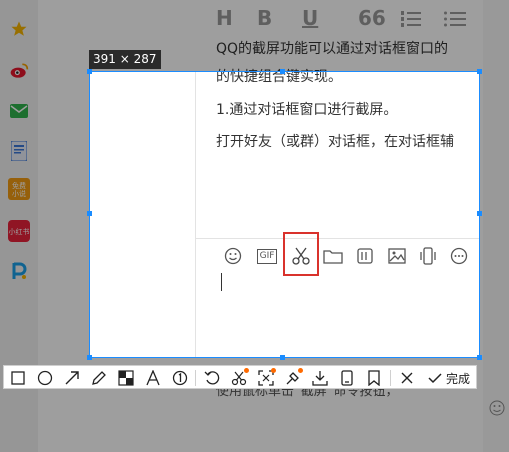  Describe the element at coordinates (212, 378) in the screenshot. I see `undo-icon` at that location.